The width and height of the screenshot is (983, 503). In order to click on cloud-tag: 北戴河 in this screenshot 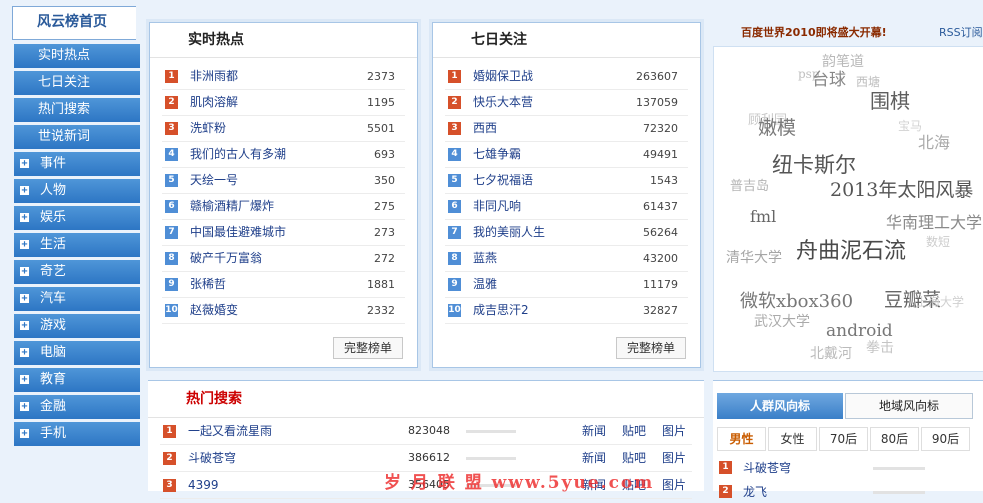, I will do `click(831, 353)`.